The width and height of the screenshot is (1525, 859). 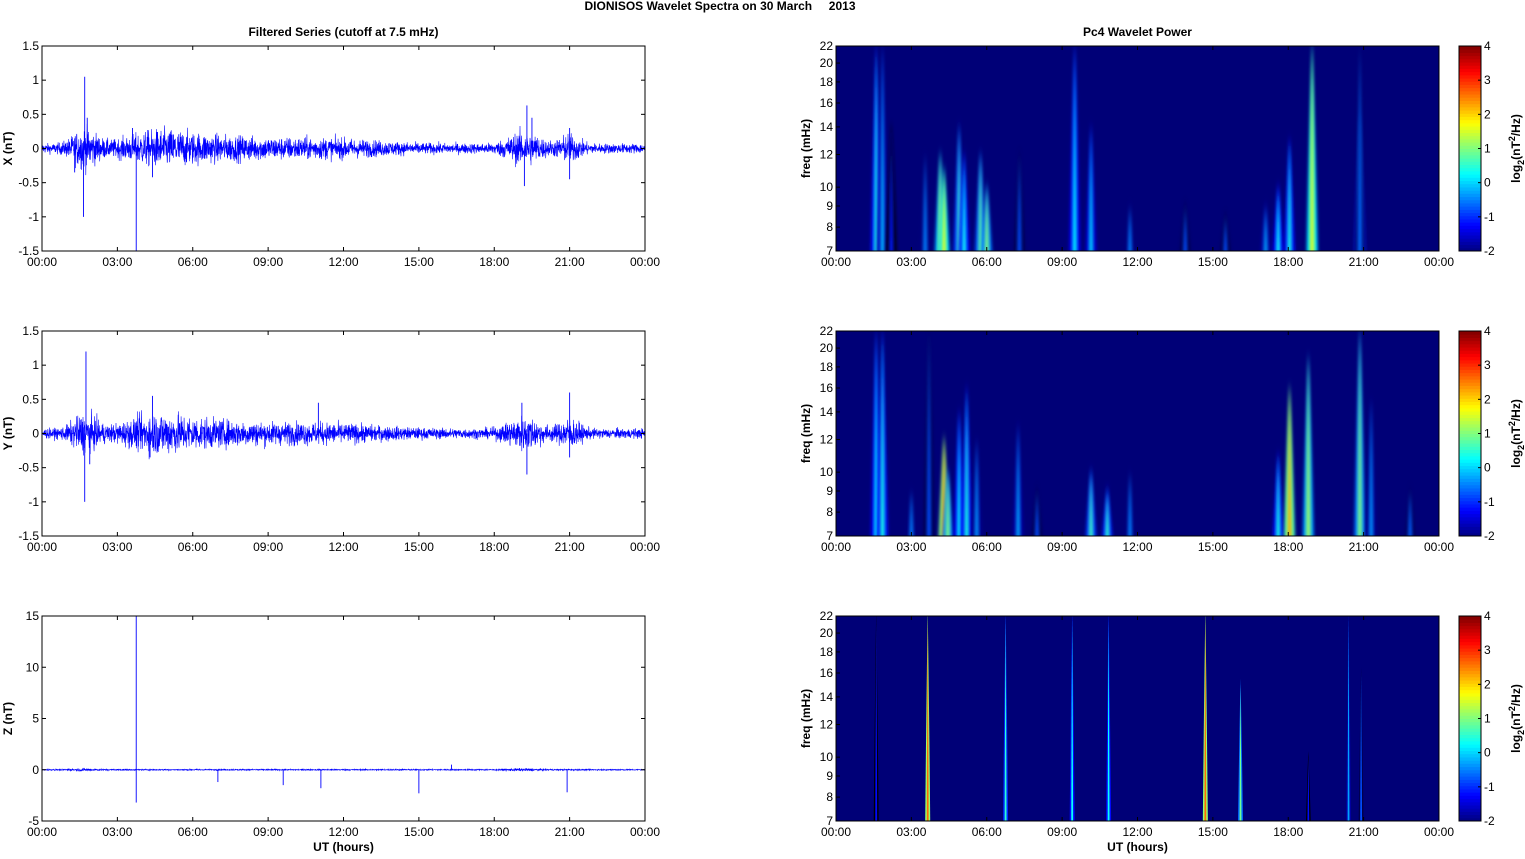 What do you see at coordinates (30, 114) in the screenshot?
I see `y-tick-label: 0.5` at bounding box center [30, 114].